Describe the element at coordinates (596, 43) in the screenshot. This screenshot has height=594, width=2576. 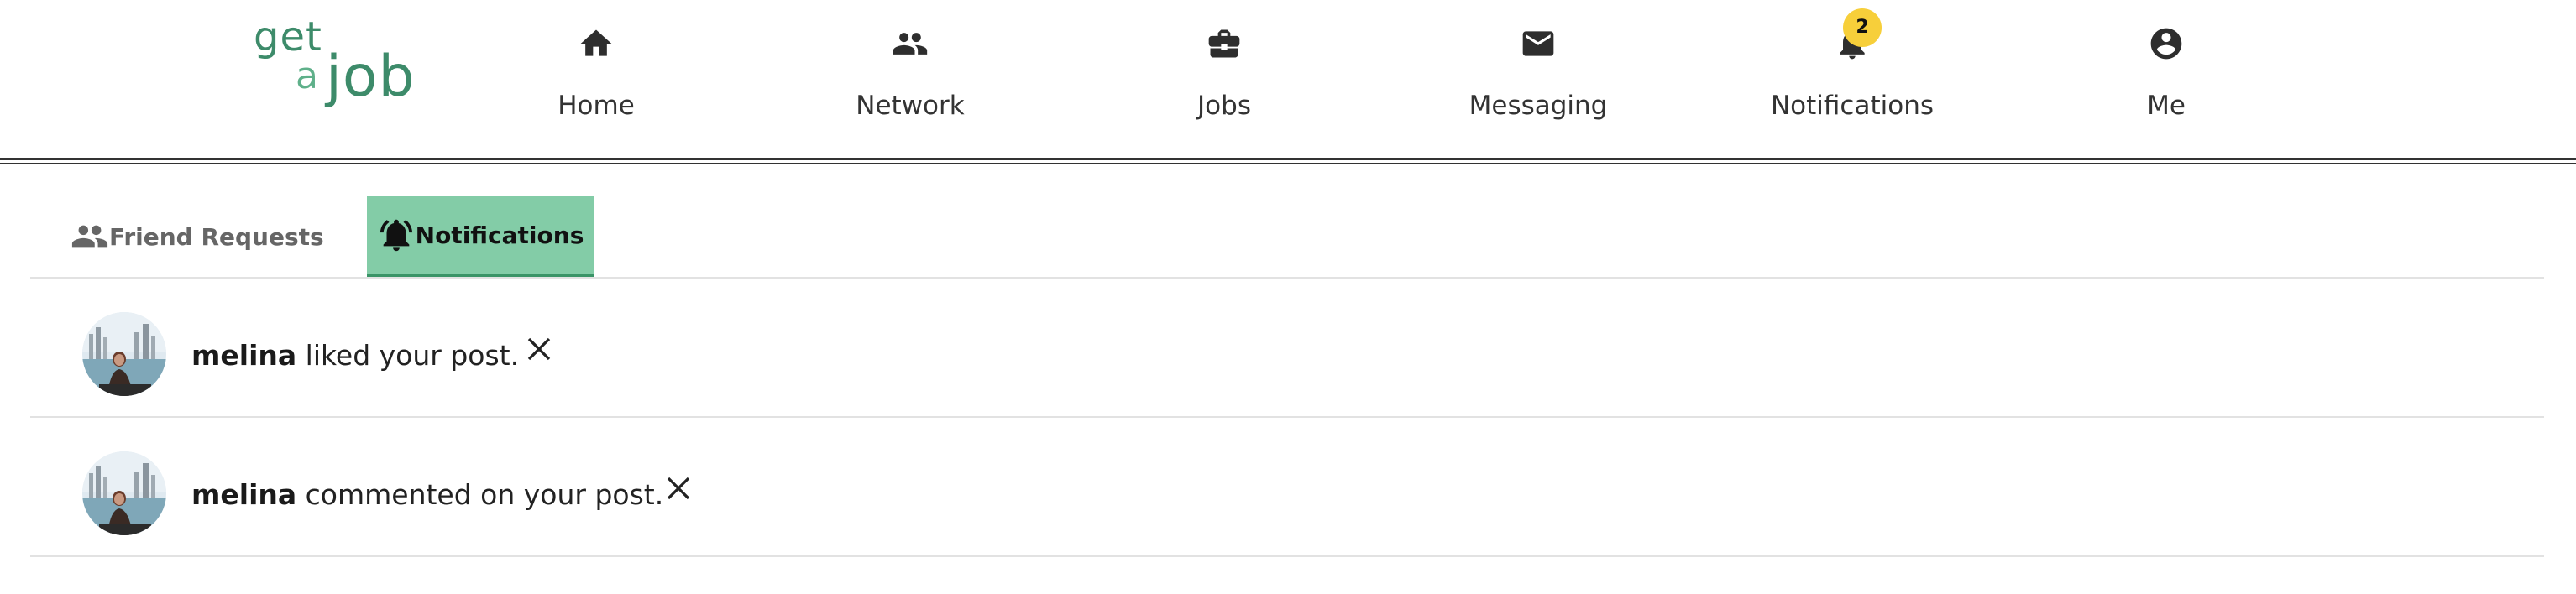
I see `home-icon` at that location.